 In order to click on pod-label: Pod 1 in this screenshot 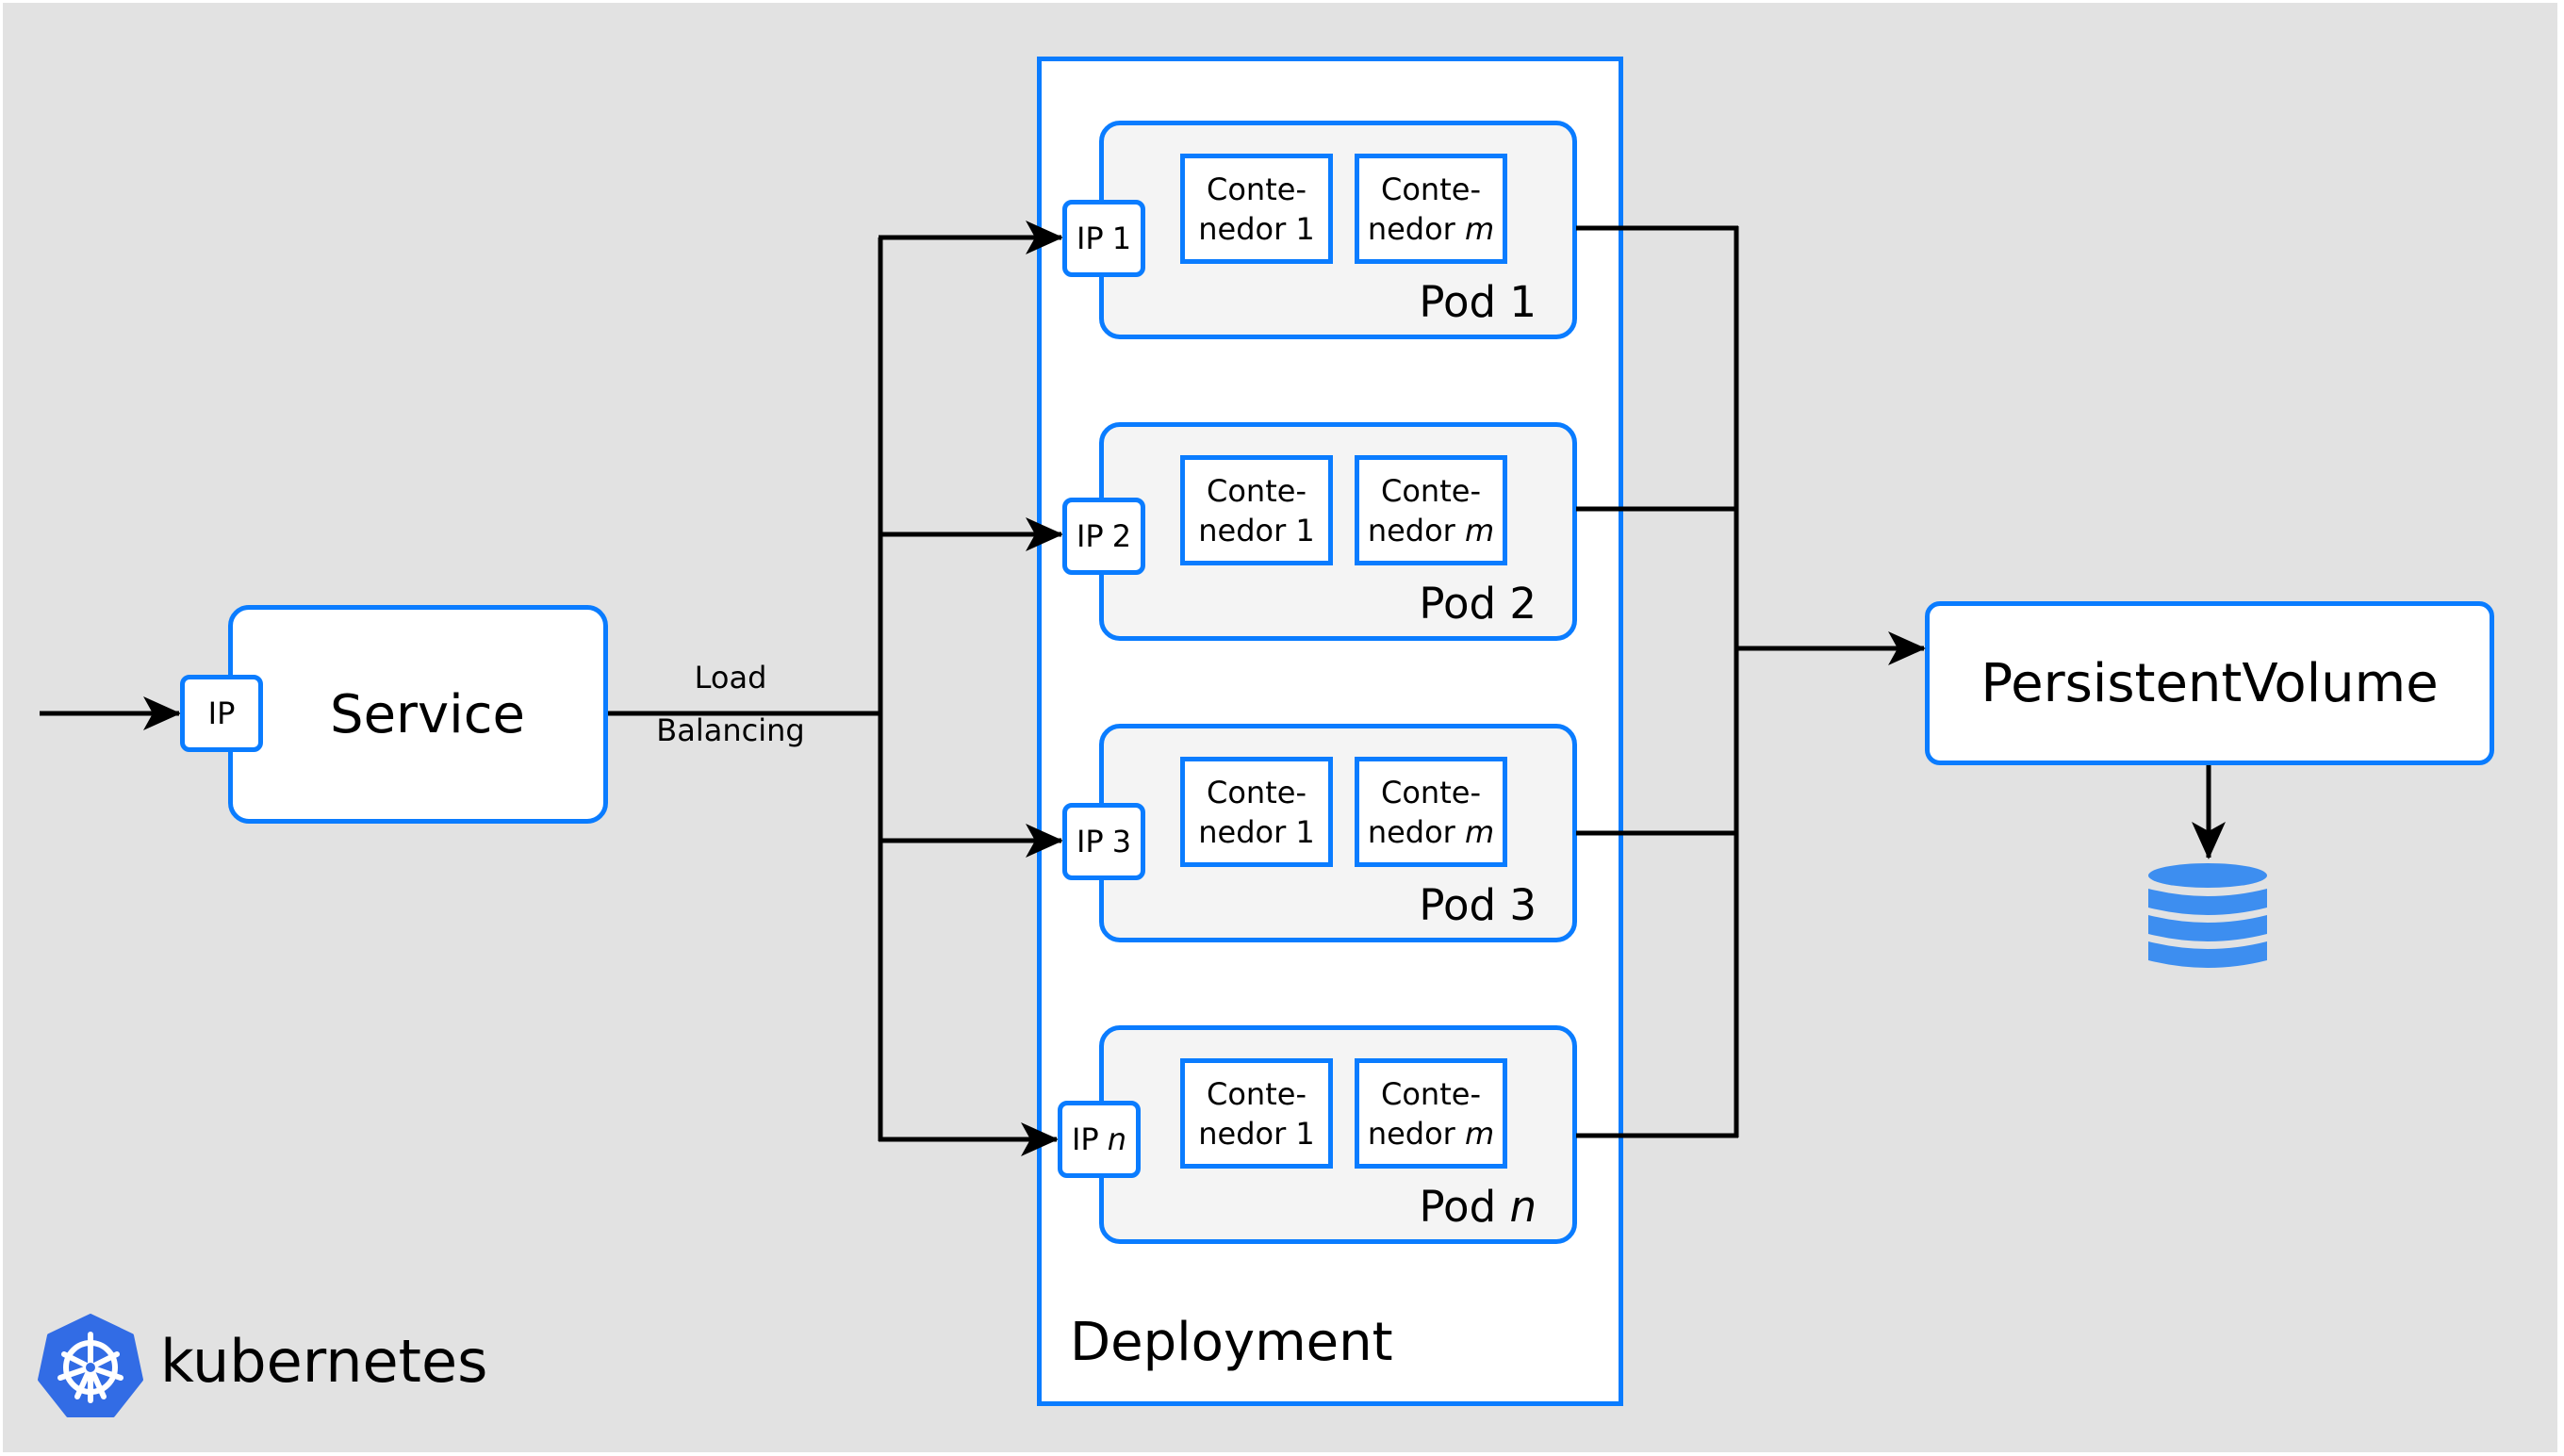, I will do `click(1478, 302)`.